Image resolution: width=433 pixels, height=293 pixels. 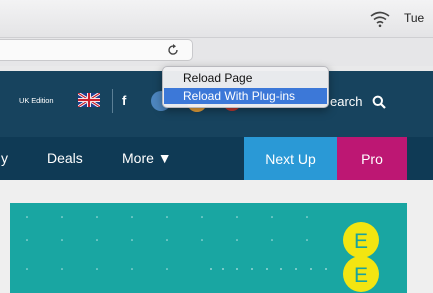 What do you see at coordinates (245, 78) in the screenshot?
I see `menu-item-reload-page: Reload Page` at bounding box center [245, 78].